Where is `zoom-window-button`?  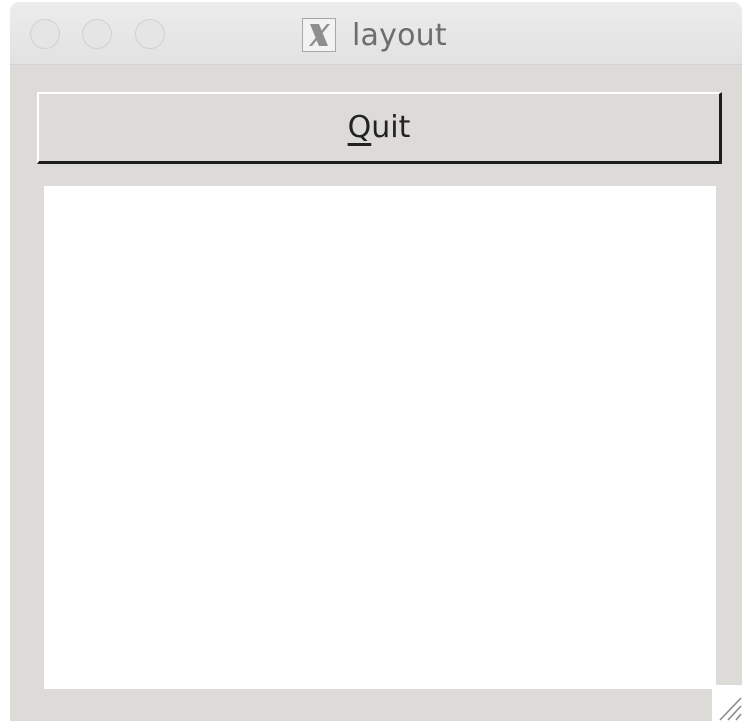
zoom-window-button is located at coordinates (150, 34).